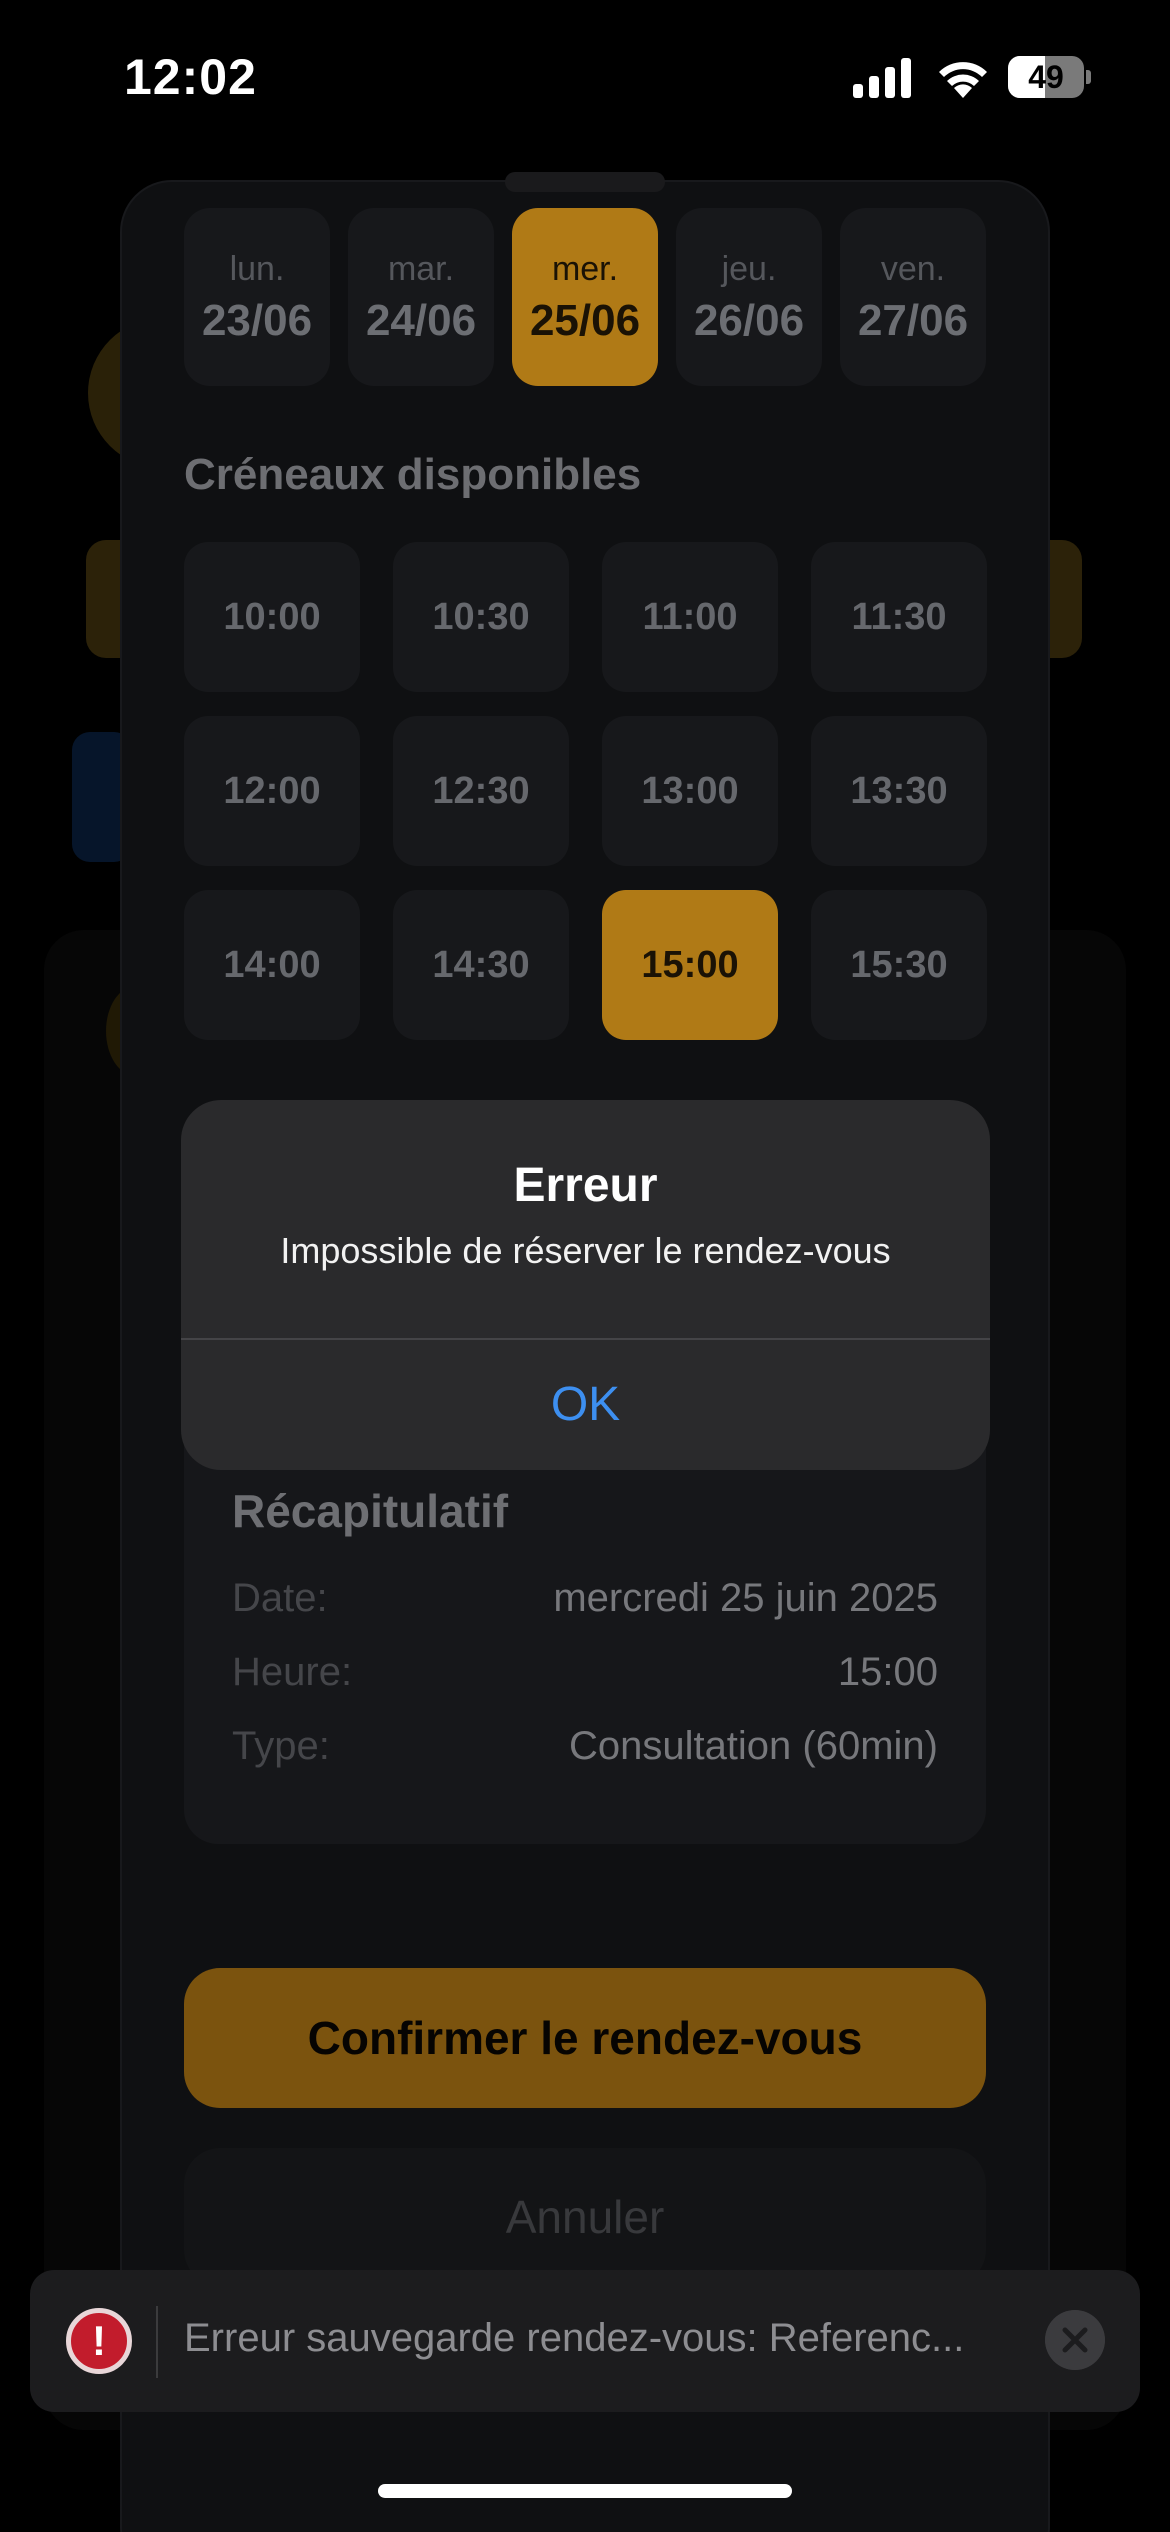 Image resolution: width=1170 pixels, height=2532 pixels. I want to click on day-chip: jeu. 26/06, so click(749, 297).